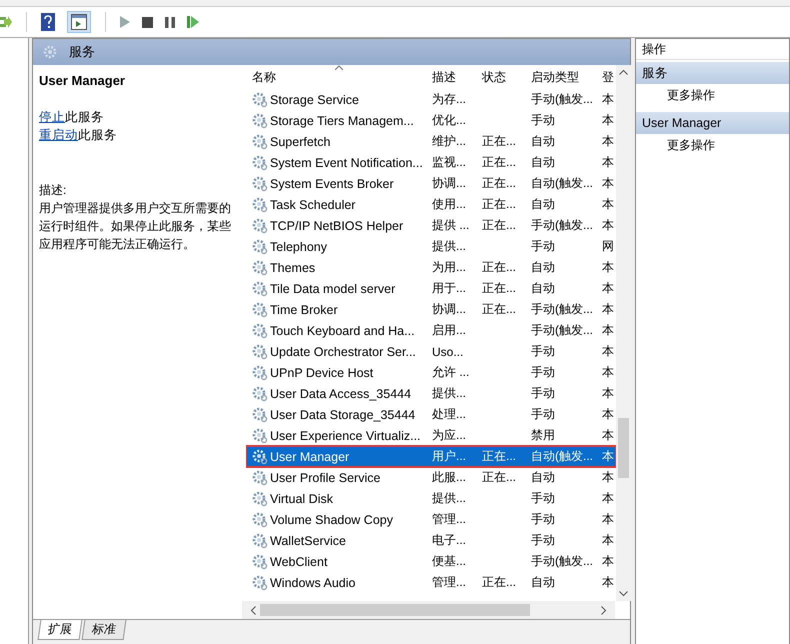  I want to click on service-row: Telephony 提供... 手动 网, so click(431, 246).